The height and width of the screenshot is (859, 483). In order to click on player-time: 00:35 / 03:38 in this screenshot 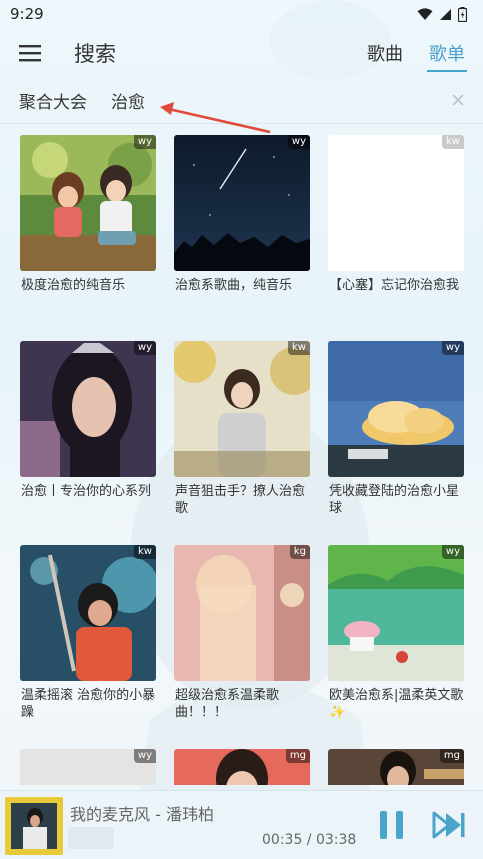, I will do `click(309, 840)`.